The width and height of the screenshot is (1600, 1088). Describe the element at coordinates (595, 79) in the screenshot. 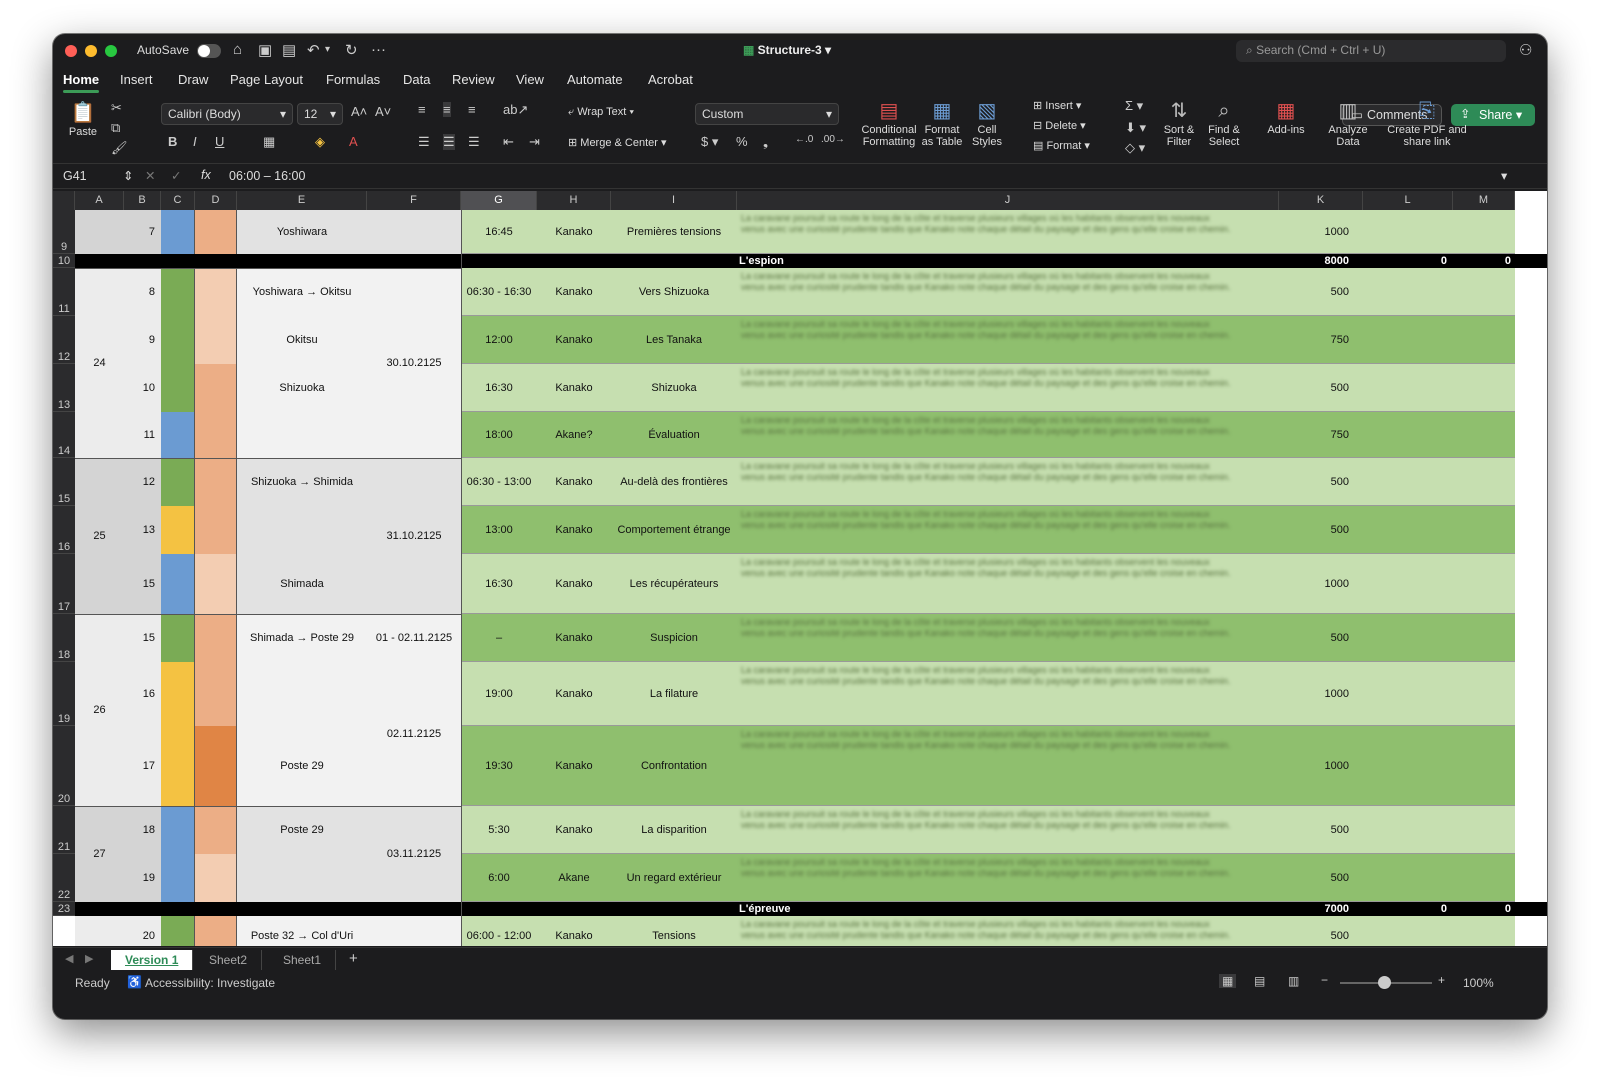

I see `tab-automate: Automate` at that location.